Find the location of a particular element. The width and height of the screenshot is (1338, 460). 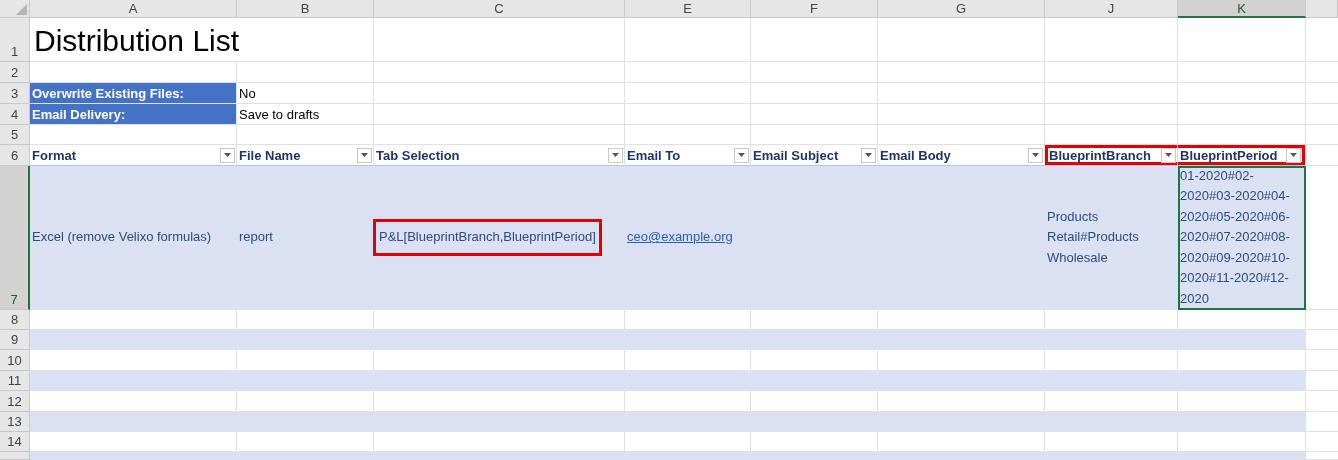

row-header: 14 is located at coordinates (15, 442).